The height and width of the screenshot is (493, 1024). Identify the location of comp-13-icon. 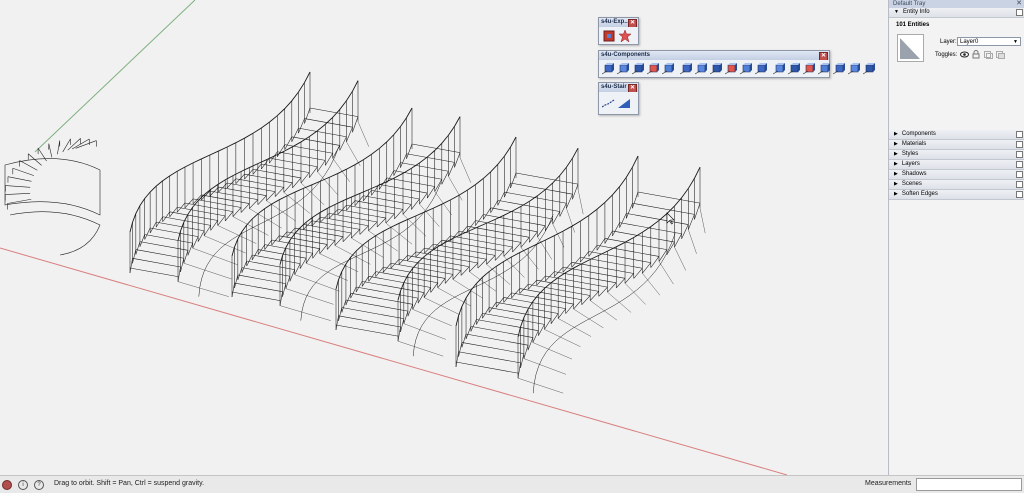
(794, 68).